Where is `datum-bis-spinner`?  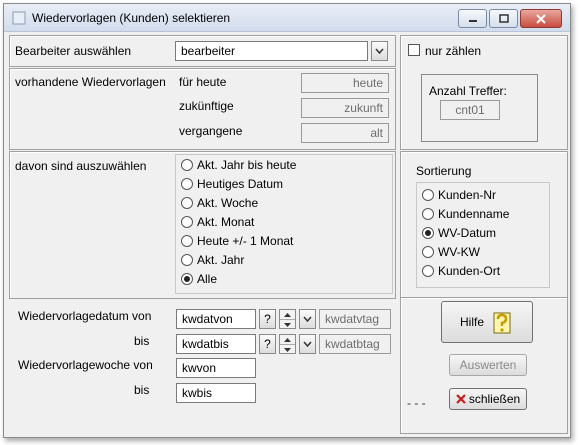
datum-bis-spinner is located at coordinates (287, 344).